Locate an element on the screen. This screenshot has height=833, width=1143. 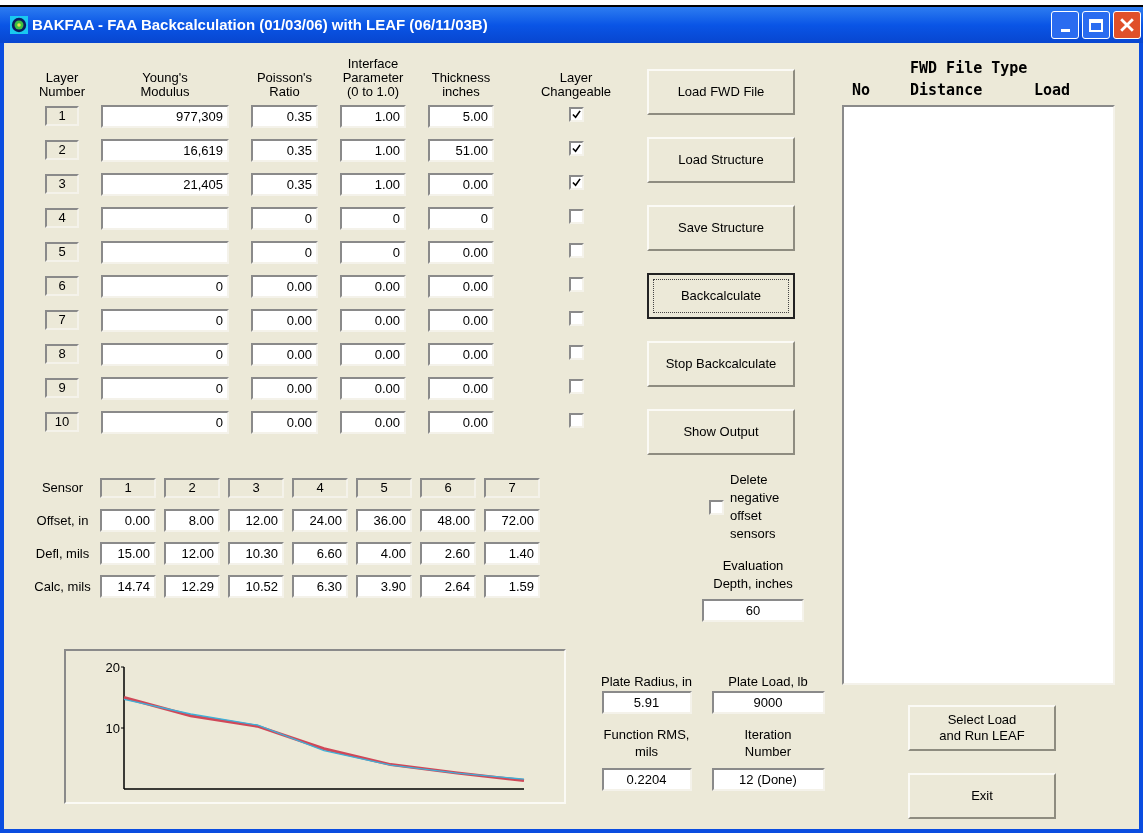
action-button: Exit is located at coordinates (982, 796).